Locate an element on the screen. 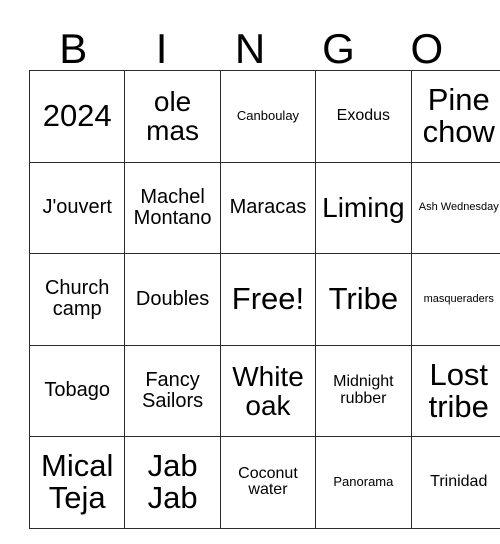 The width and height of the screenshot is (500, 544). bingo-cell-label: 2024 is located at coordinates (77, 116).